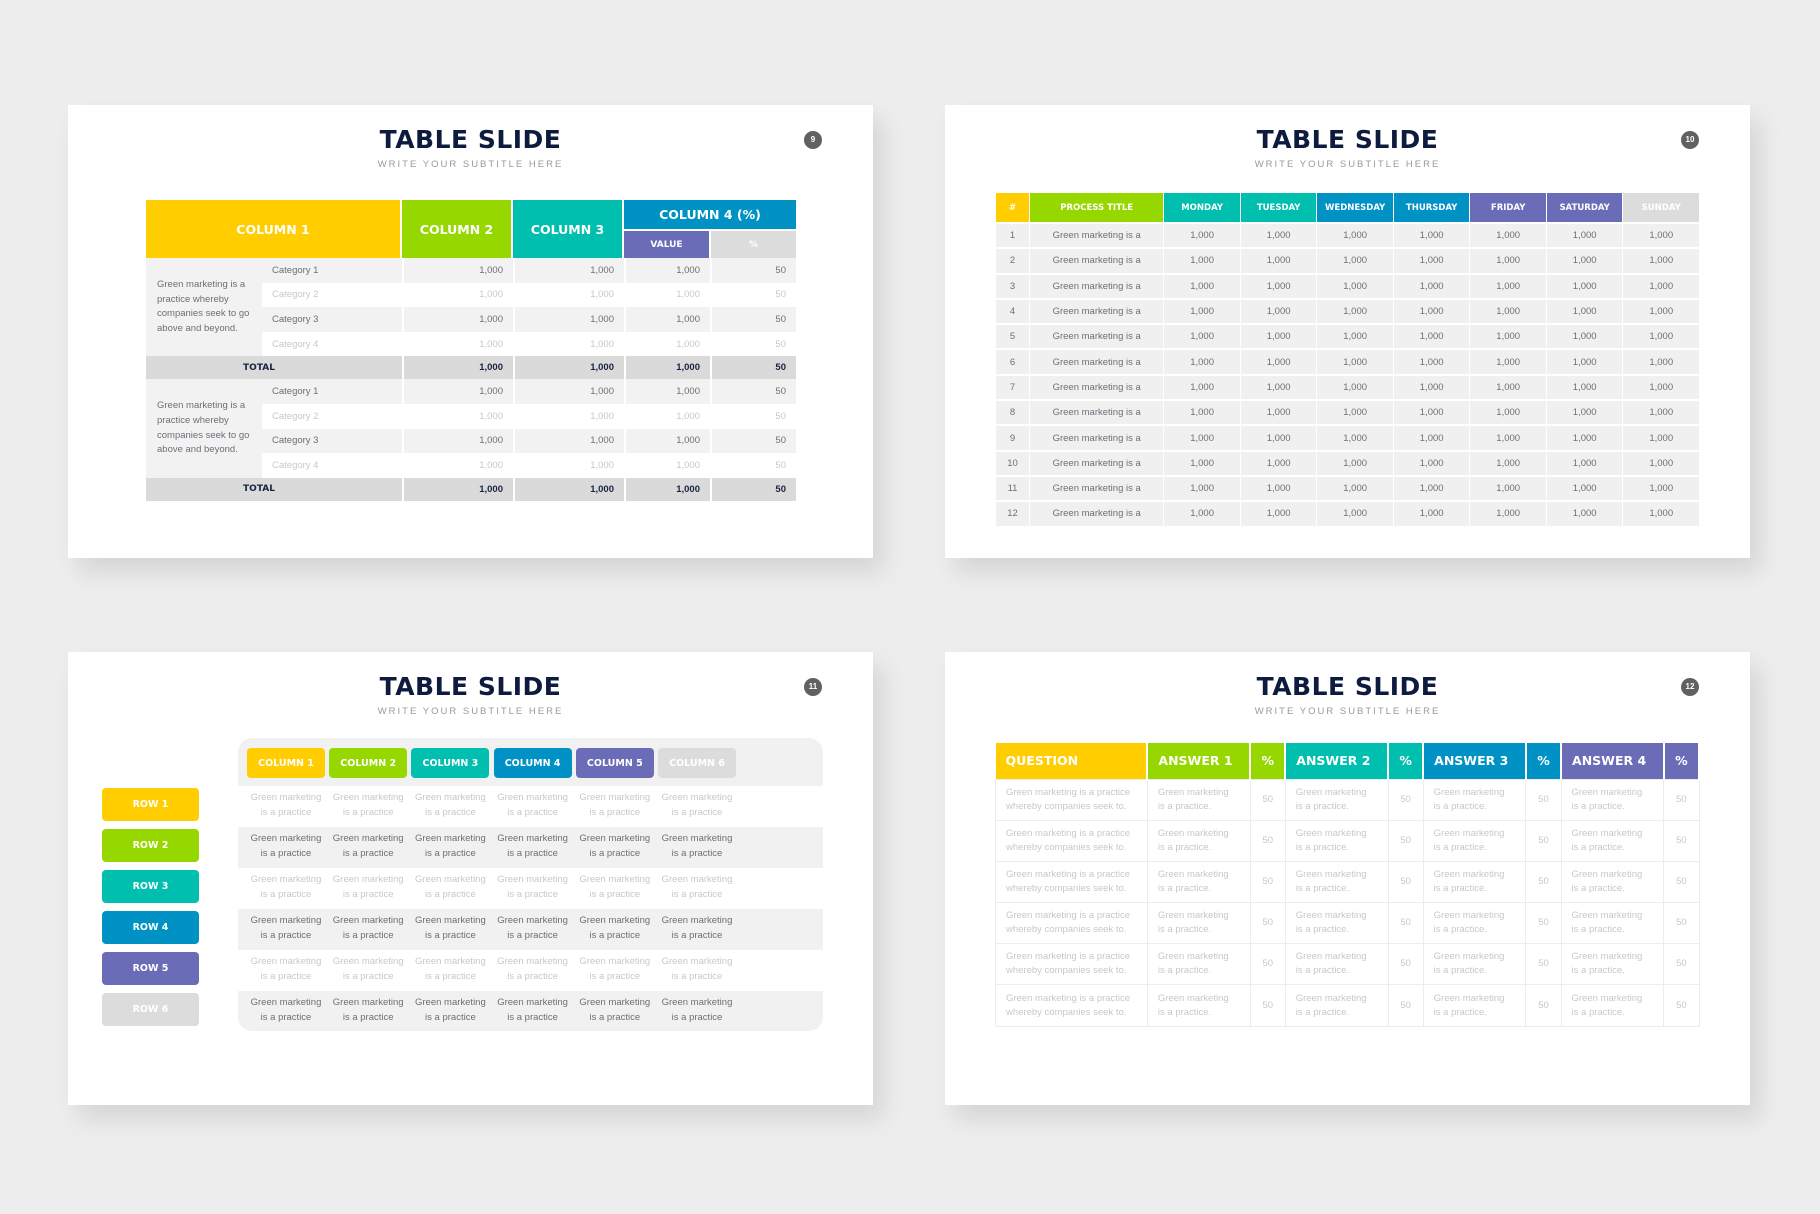 Image resolution: width=1820 pixels, height=1214 pixels. I want to click on header-answer-4: ANSWER 4, so click(1613, 761).